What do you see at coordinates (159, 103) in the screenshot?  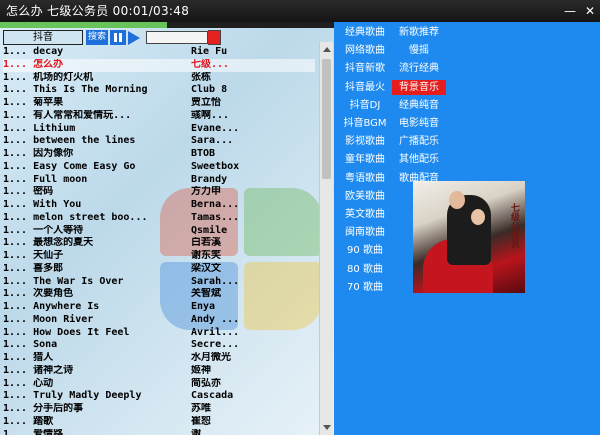 I see `song-row: 1... 菊苹果 贾立怡` at bounding box center [159, 103].